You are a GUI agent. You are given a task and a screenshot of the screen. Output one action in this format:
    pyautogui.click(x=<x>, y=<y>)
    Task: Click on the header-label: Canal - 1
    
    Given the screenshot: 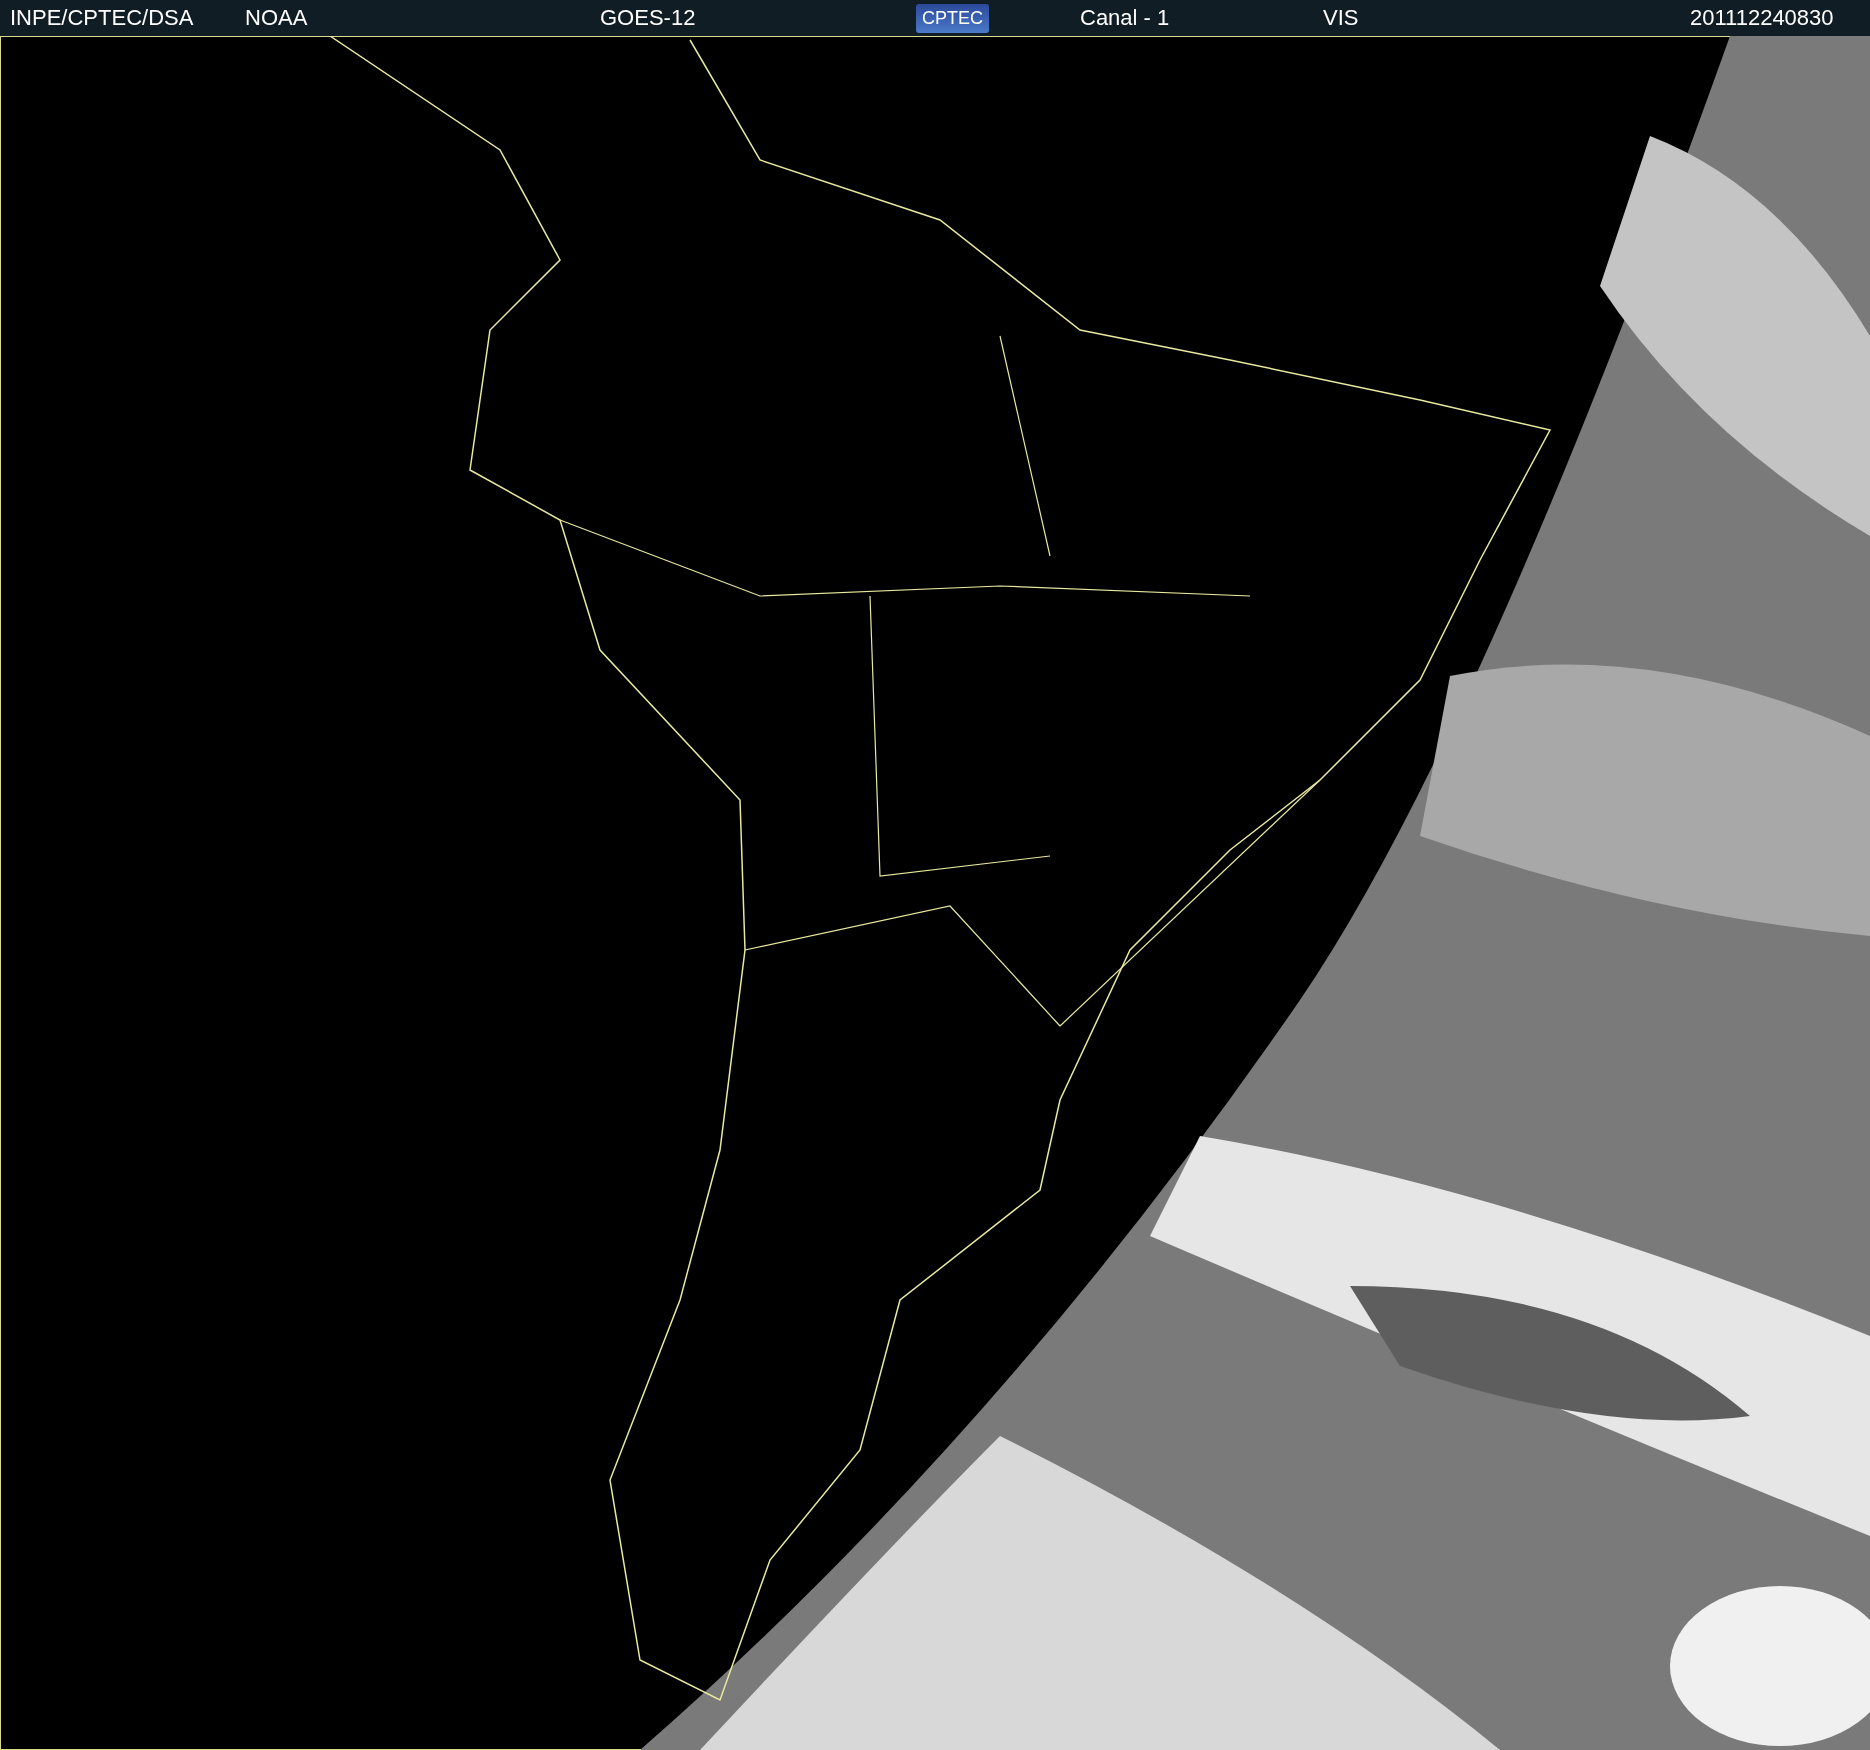 What is the action you would take?
    pyautogui.click(x=1125, y=18)
    